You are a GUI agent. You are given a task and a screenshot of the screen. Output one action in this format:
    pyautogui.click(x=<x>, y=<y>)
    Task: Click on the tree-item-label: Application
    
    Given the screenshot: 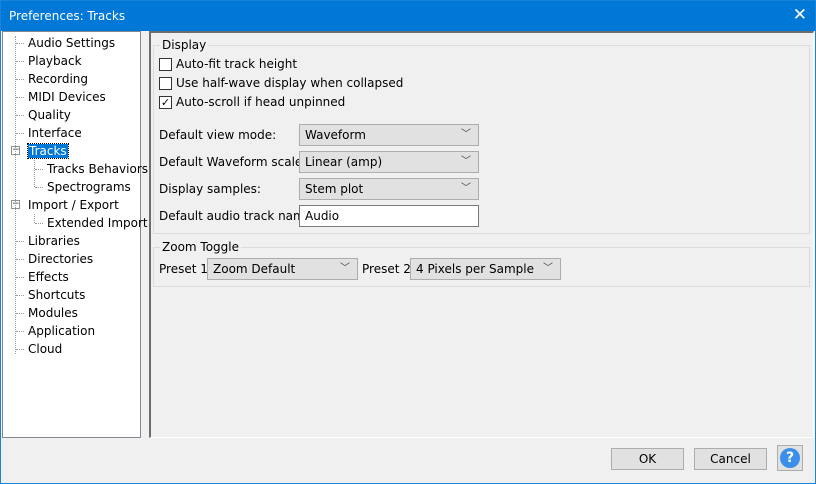 What is the action you would take?
    pyautogui.click(x=62, y=331)
    